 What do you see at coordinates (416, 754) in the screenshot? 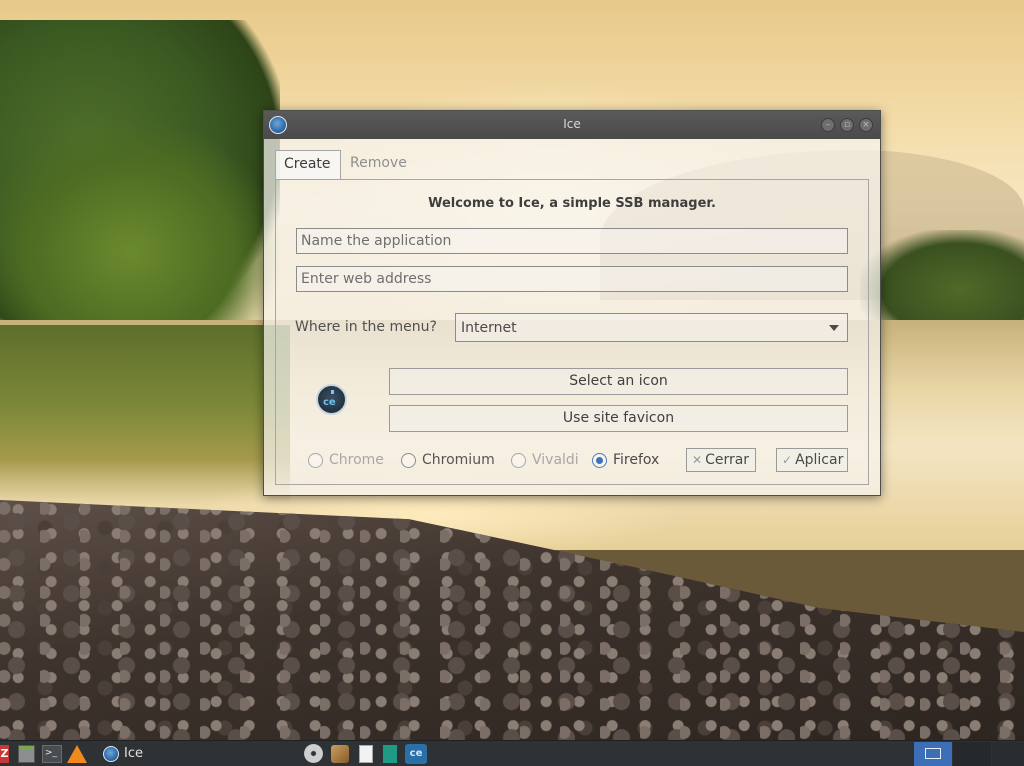
I see `ice-launcher-icon: ce` at bounding box center [416, 754].